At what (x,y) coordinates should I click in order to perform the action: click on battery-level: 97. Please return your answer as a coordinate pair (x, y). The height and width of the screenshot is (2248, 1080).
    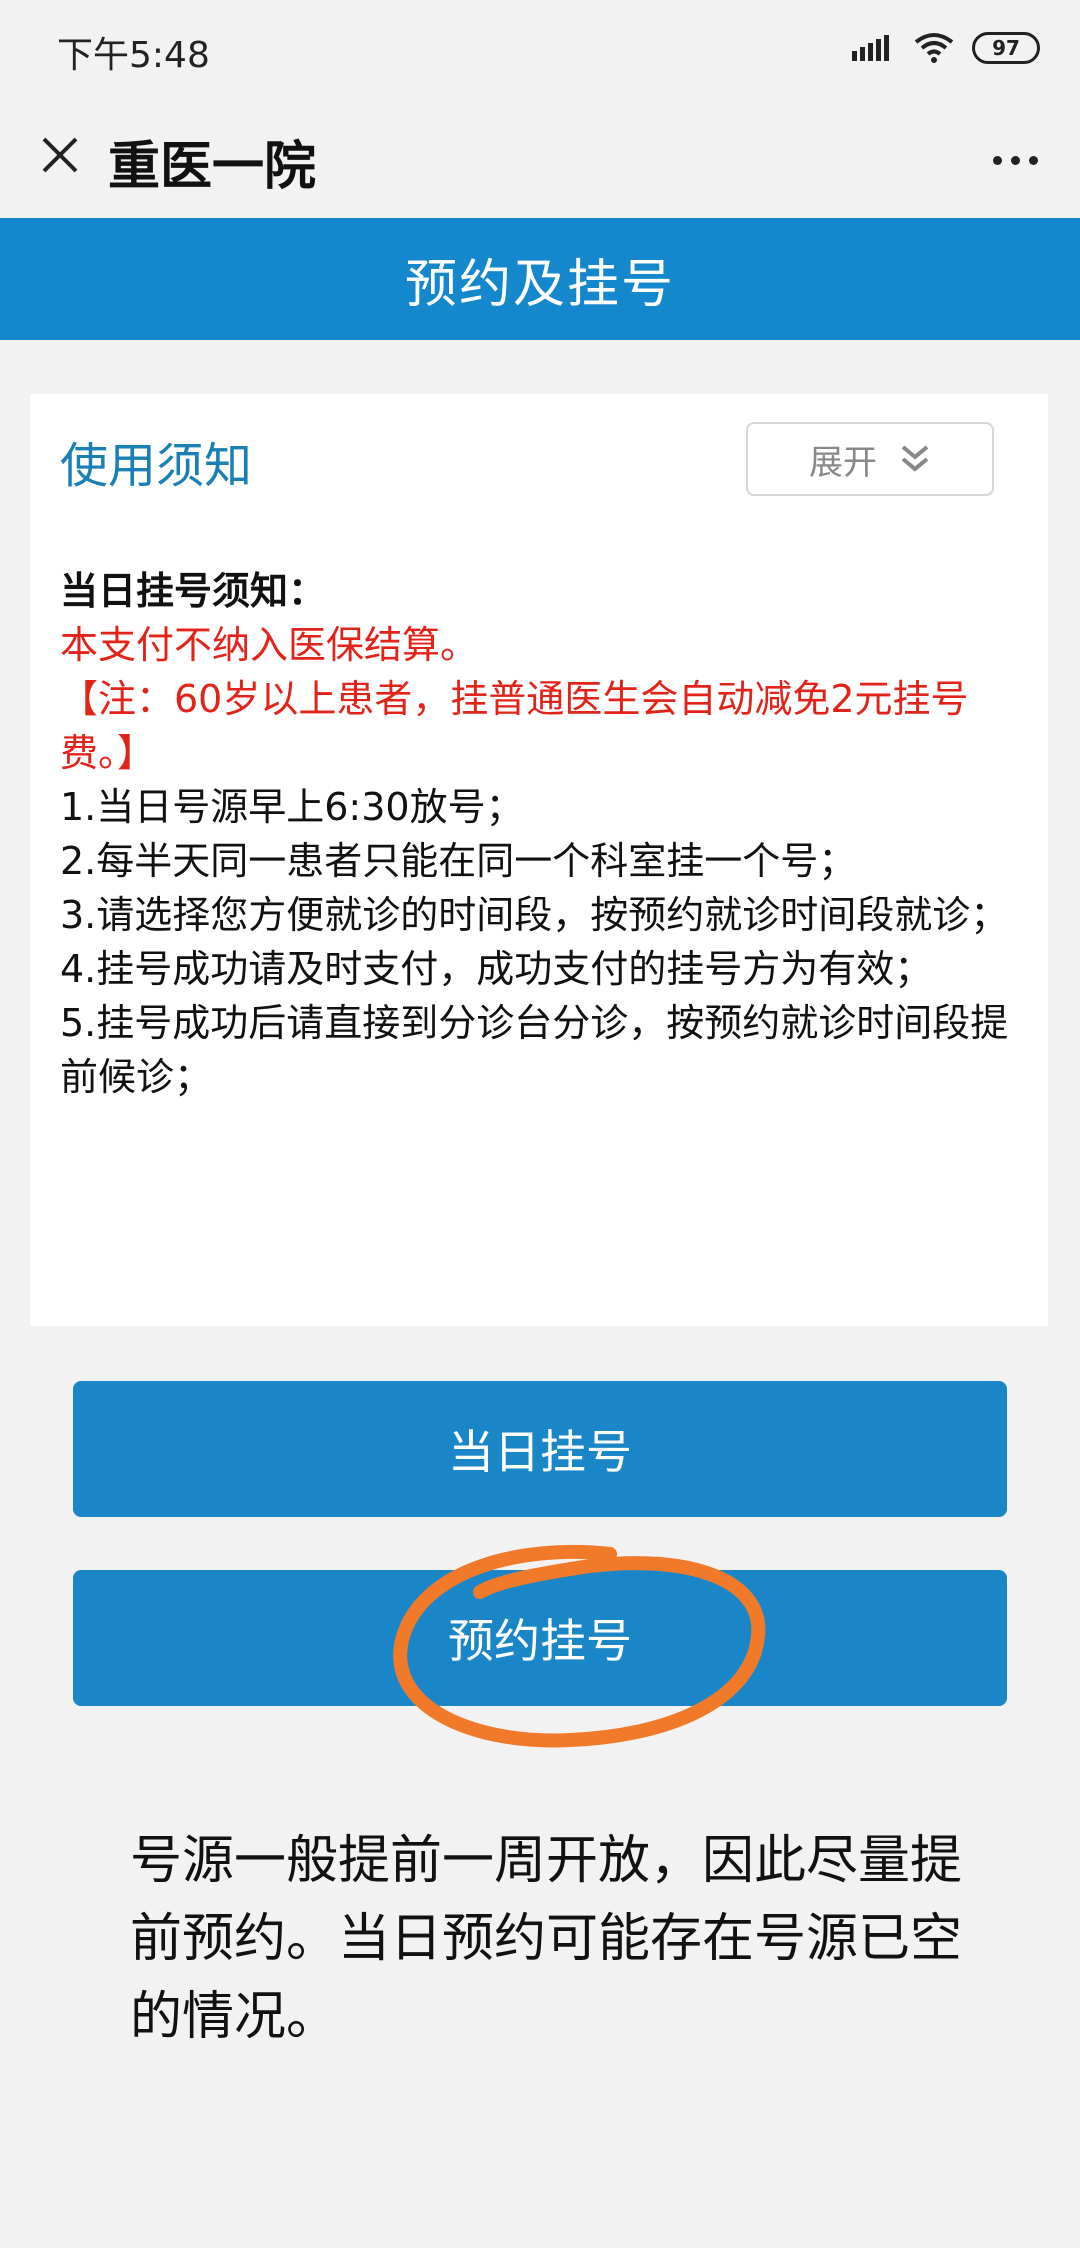
    Looking at the image, I should click on (1006, 48).